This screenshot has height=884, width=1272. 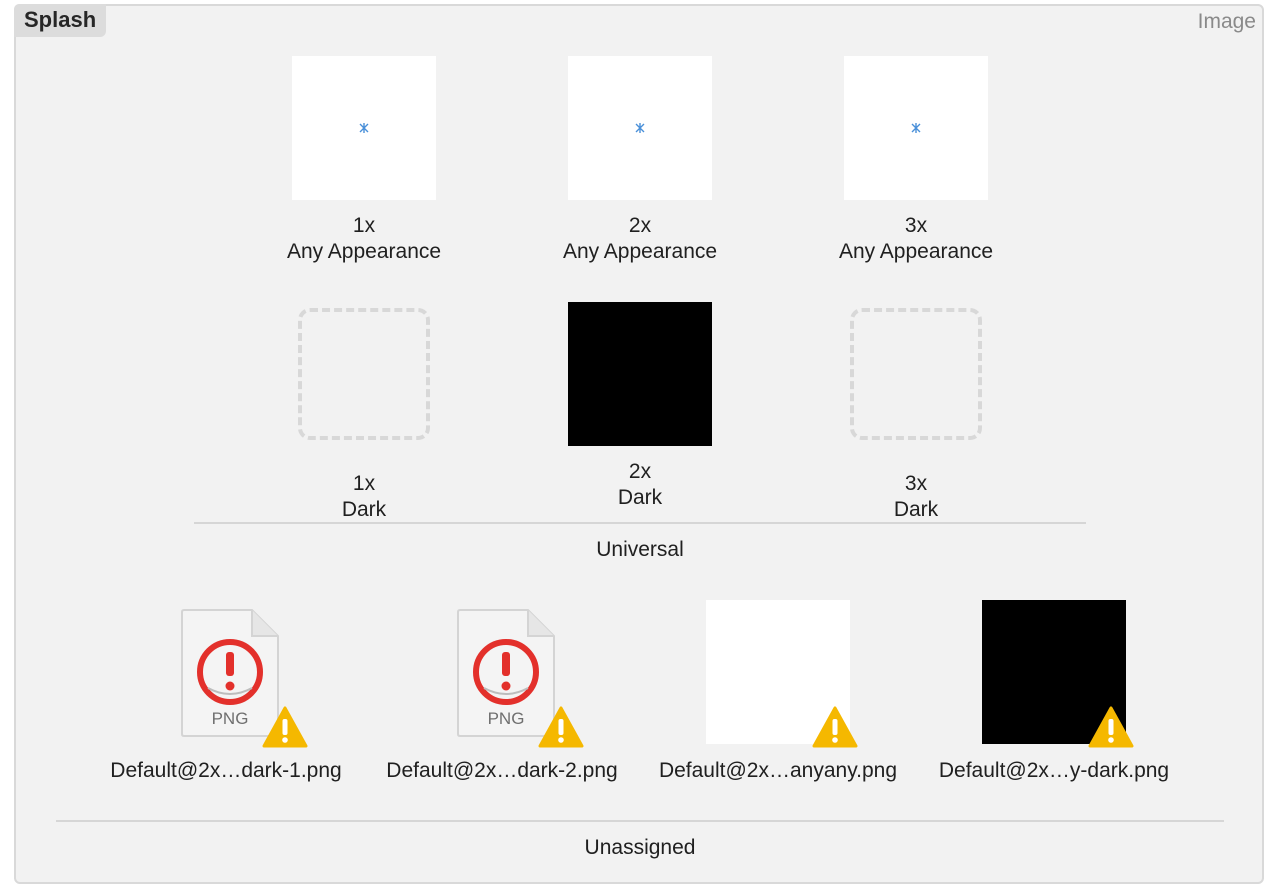 What do you see at coordinates (60, 20) in the screenshot?
I see `asset-name-label: Splash` at bounding box center [60, 20].